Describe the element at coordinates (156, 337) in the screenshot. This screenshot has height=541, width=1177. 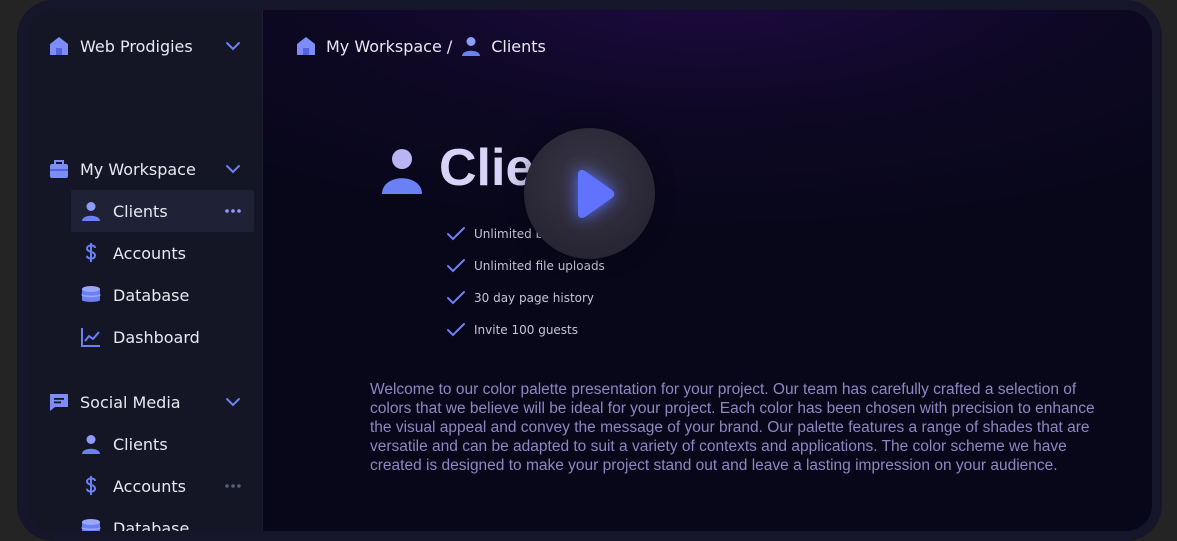
I see `sidebar-item-label: Dashboard` at that location.